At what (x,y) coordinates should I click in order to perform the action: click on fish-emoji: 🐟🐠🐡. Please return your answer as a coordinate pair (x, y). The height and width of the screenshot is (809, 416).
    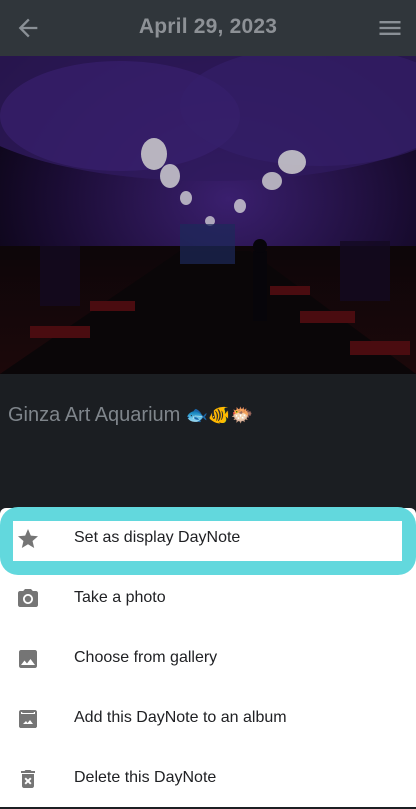
    Looking at the image, I should click on (219, 415).